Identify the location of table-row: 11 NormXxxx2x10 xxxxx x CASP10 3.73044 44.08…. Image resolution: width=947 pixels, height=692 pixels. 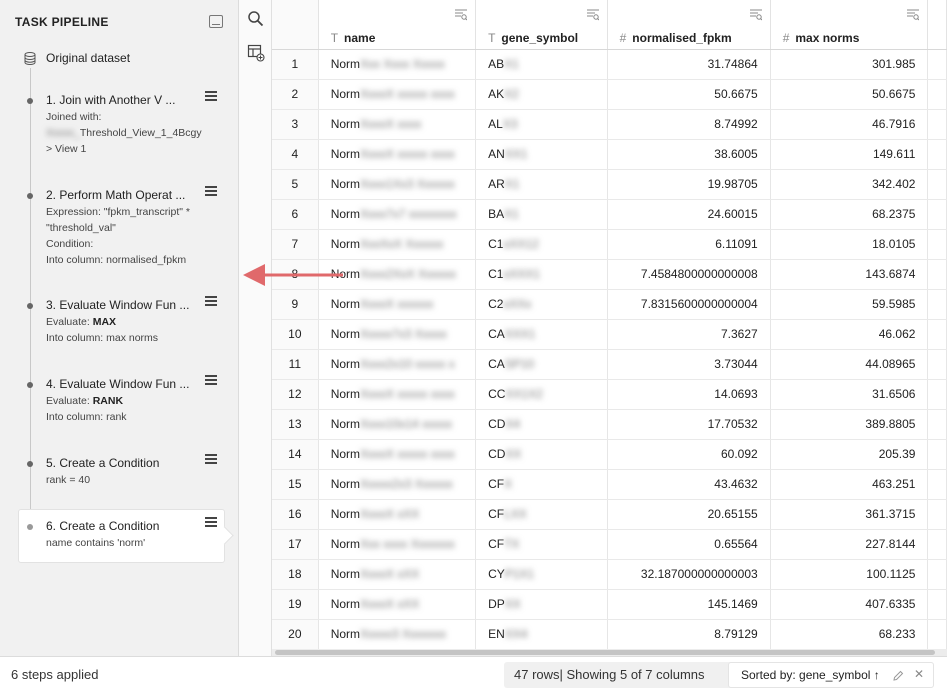
(609, 364).